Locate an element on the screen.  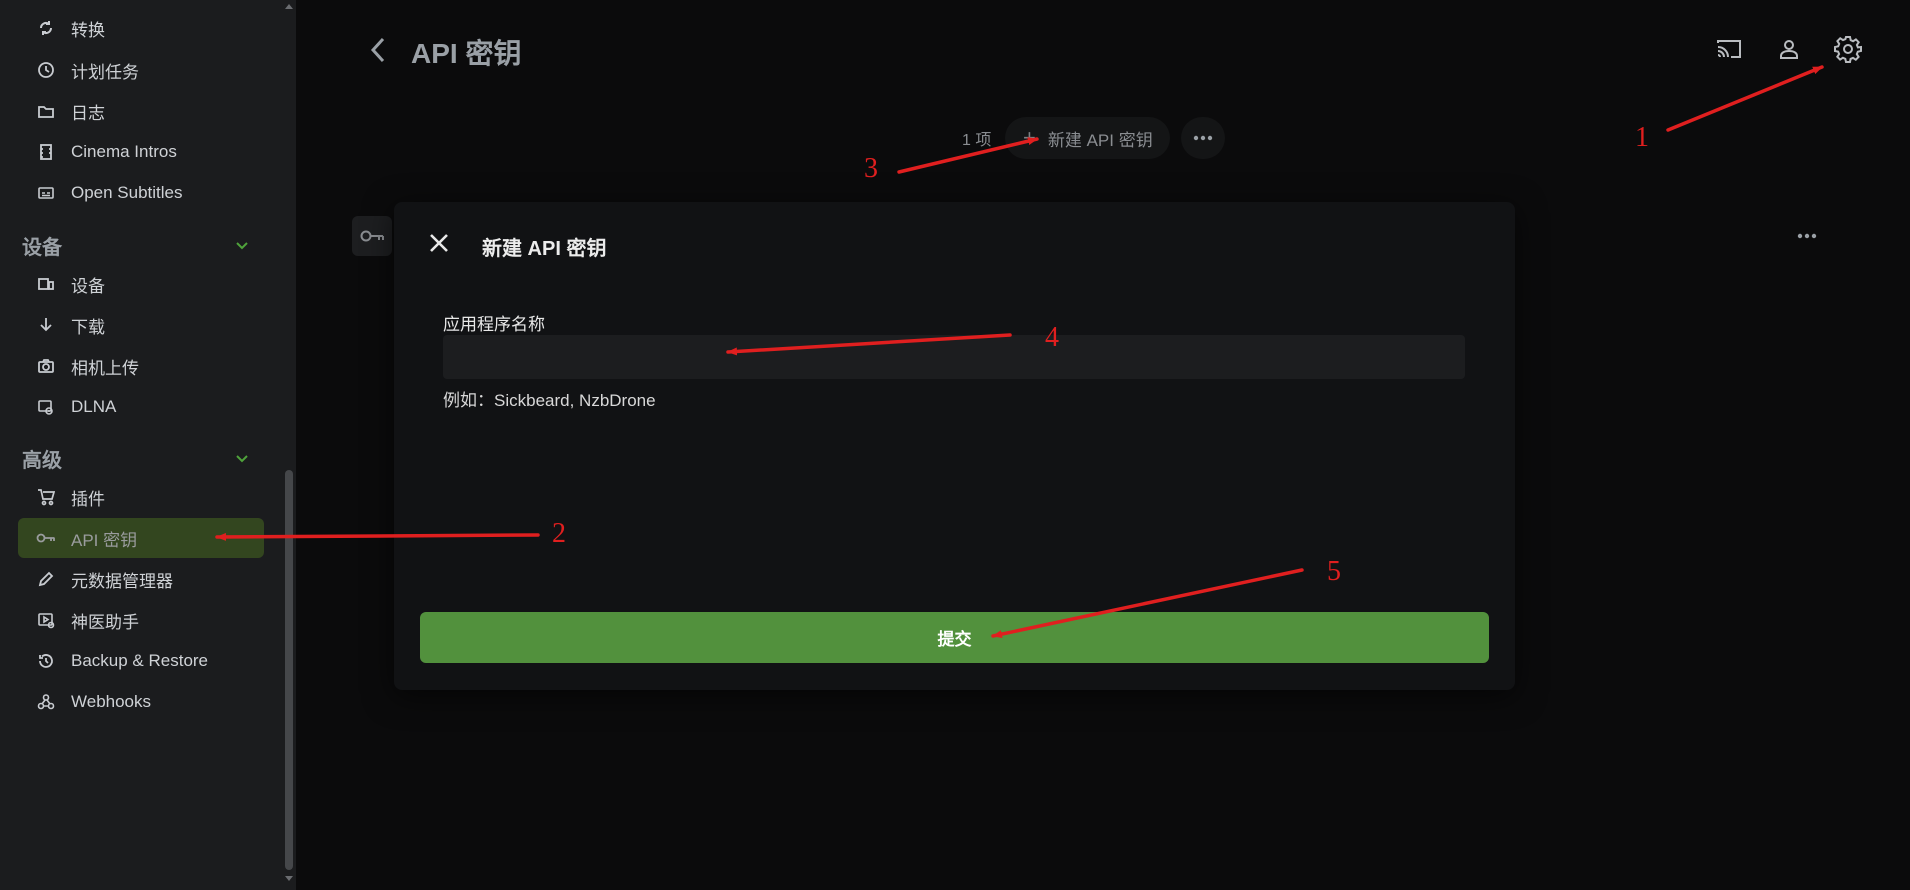
folder-icon is located at coordinates (46, 111).